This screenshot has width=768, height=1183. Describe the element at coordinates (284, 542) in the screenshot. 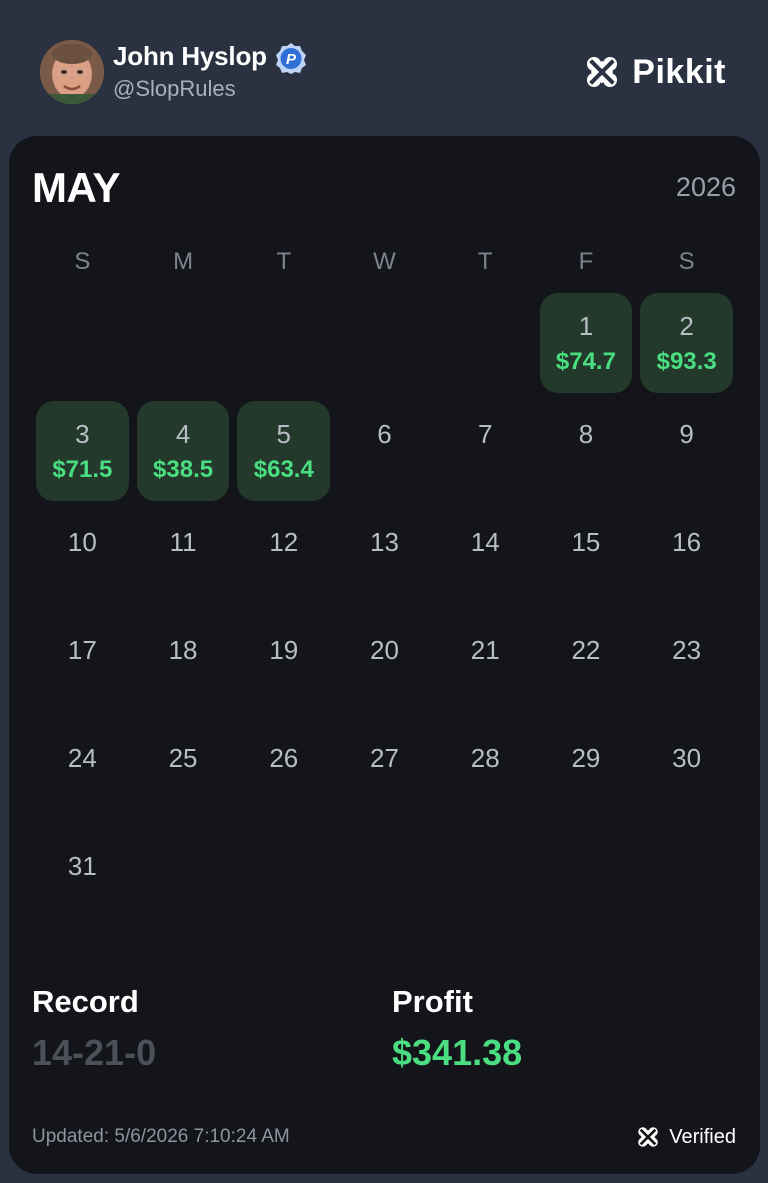

I see `day-number: 12` at that location.